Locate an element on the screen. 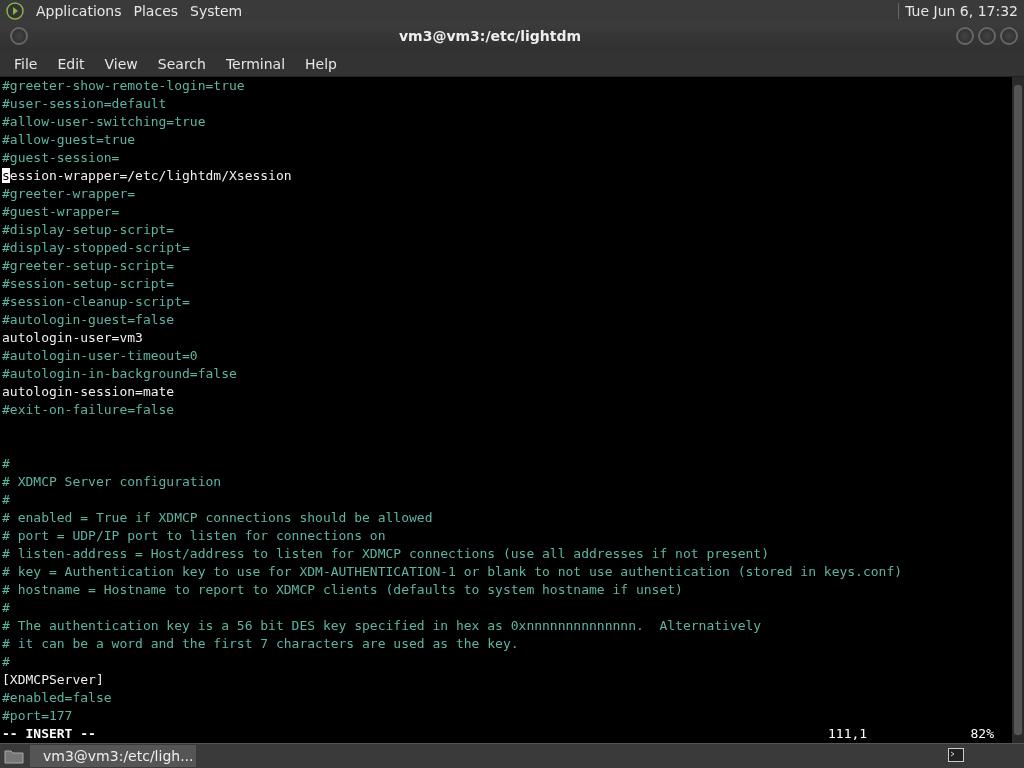 The image size is (1024, 768). terminal-icon is located at coordinates (956, 754).